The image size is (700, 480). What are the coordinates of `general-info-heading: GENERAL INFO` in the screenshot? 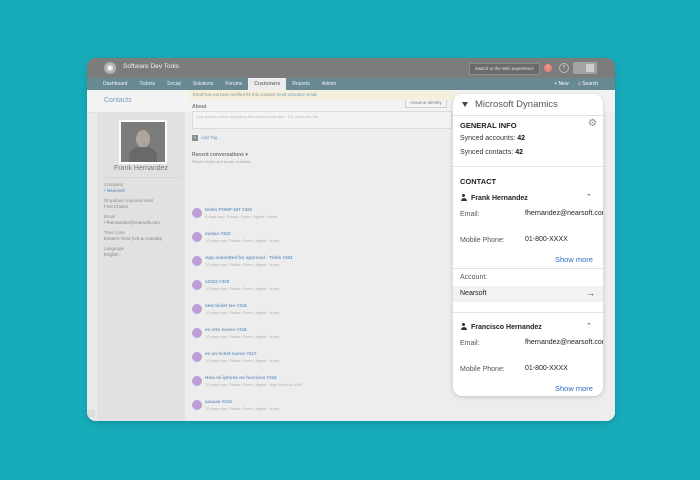 It's located at (488, 125).